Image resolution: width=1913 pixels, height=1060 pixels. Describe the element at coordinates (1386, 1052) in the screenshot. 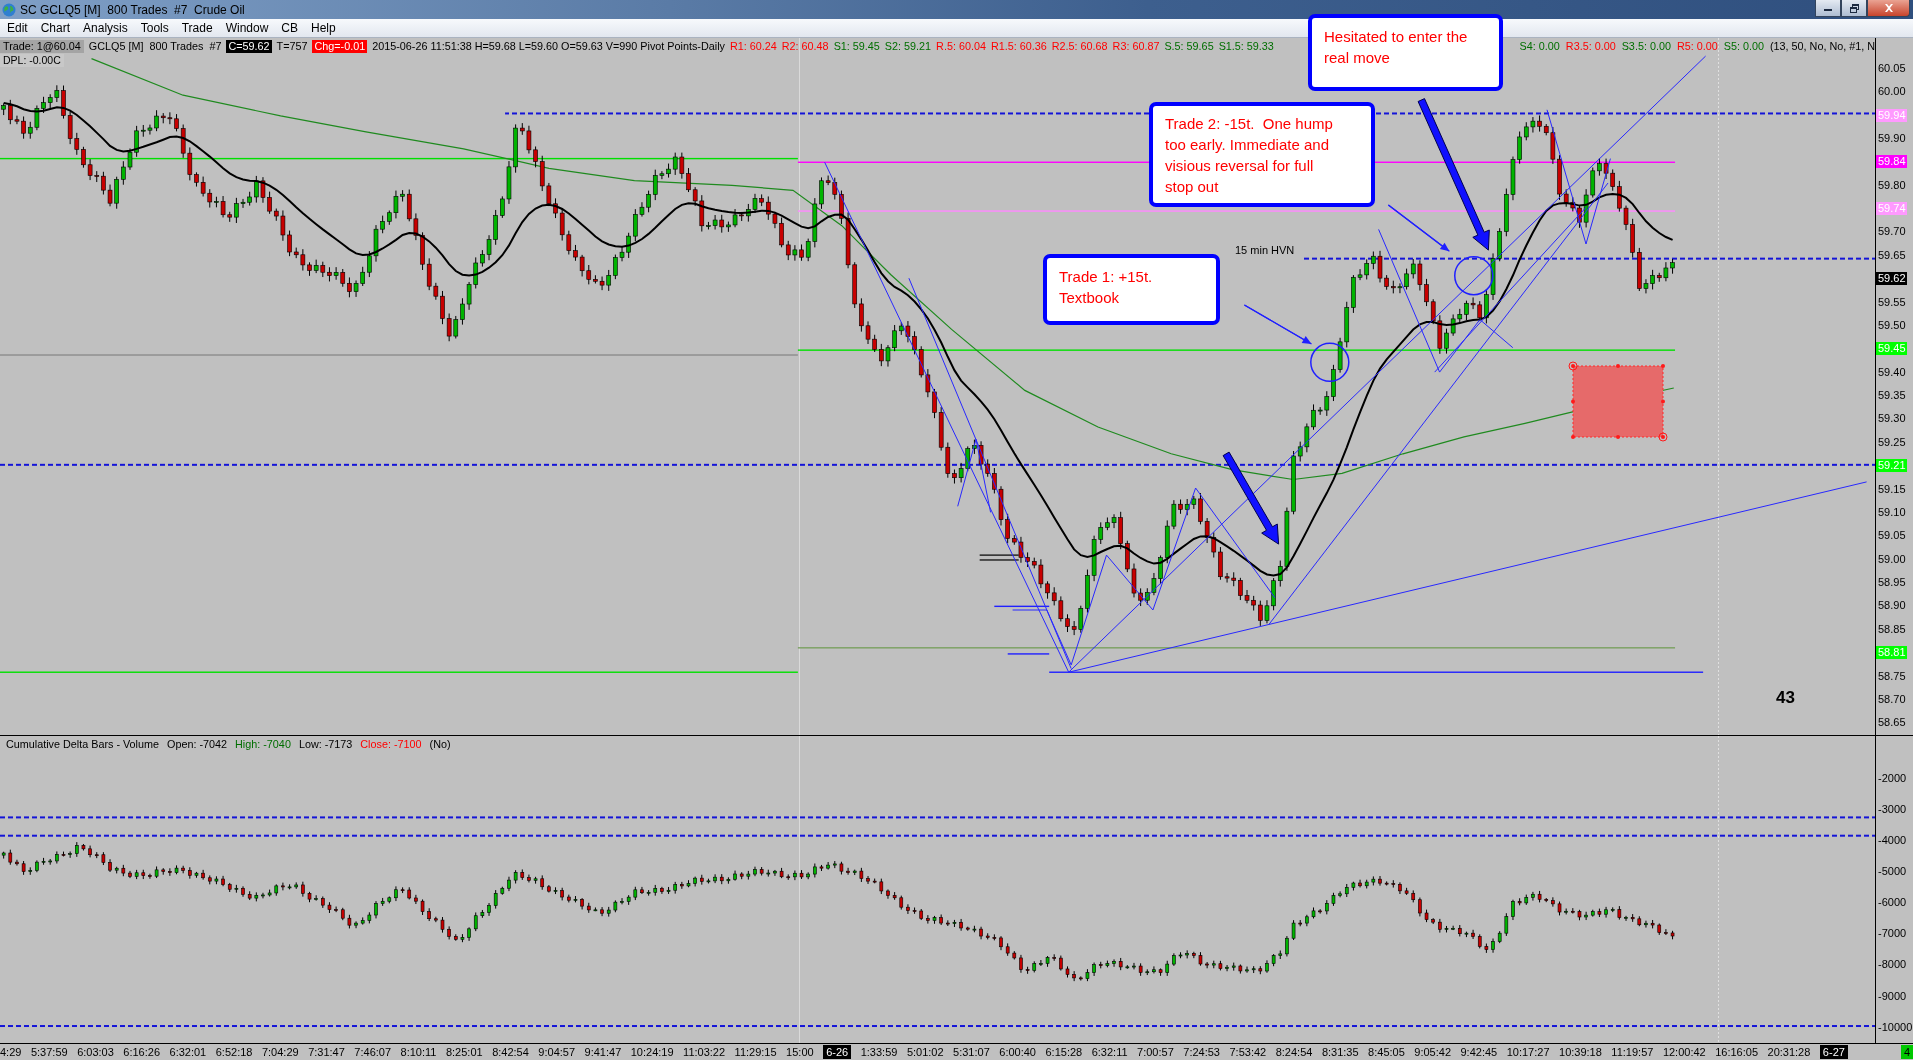

I see `time-axis-label: 8:45:05` at that location.